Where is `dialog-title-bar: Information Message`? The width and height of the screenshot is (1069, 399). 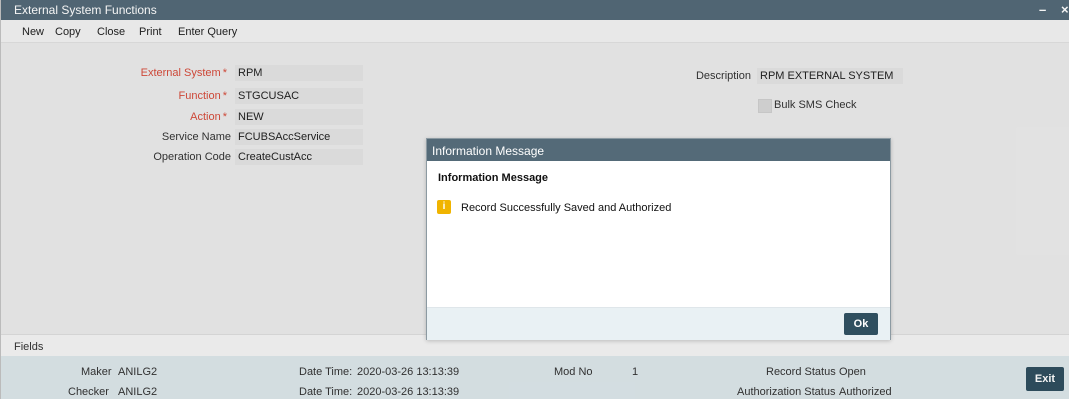
dialog-title-bar: Information Message is located at coordinates (658, 150).